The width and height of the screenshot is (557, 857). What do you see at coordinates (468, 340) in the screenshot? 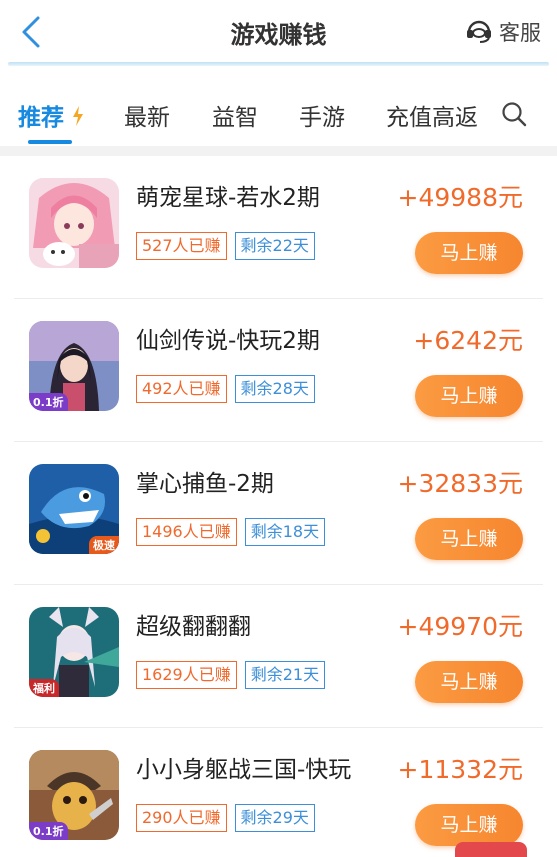
I see `reward-amount: +6242元` at bounding box center [468, 340].